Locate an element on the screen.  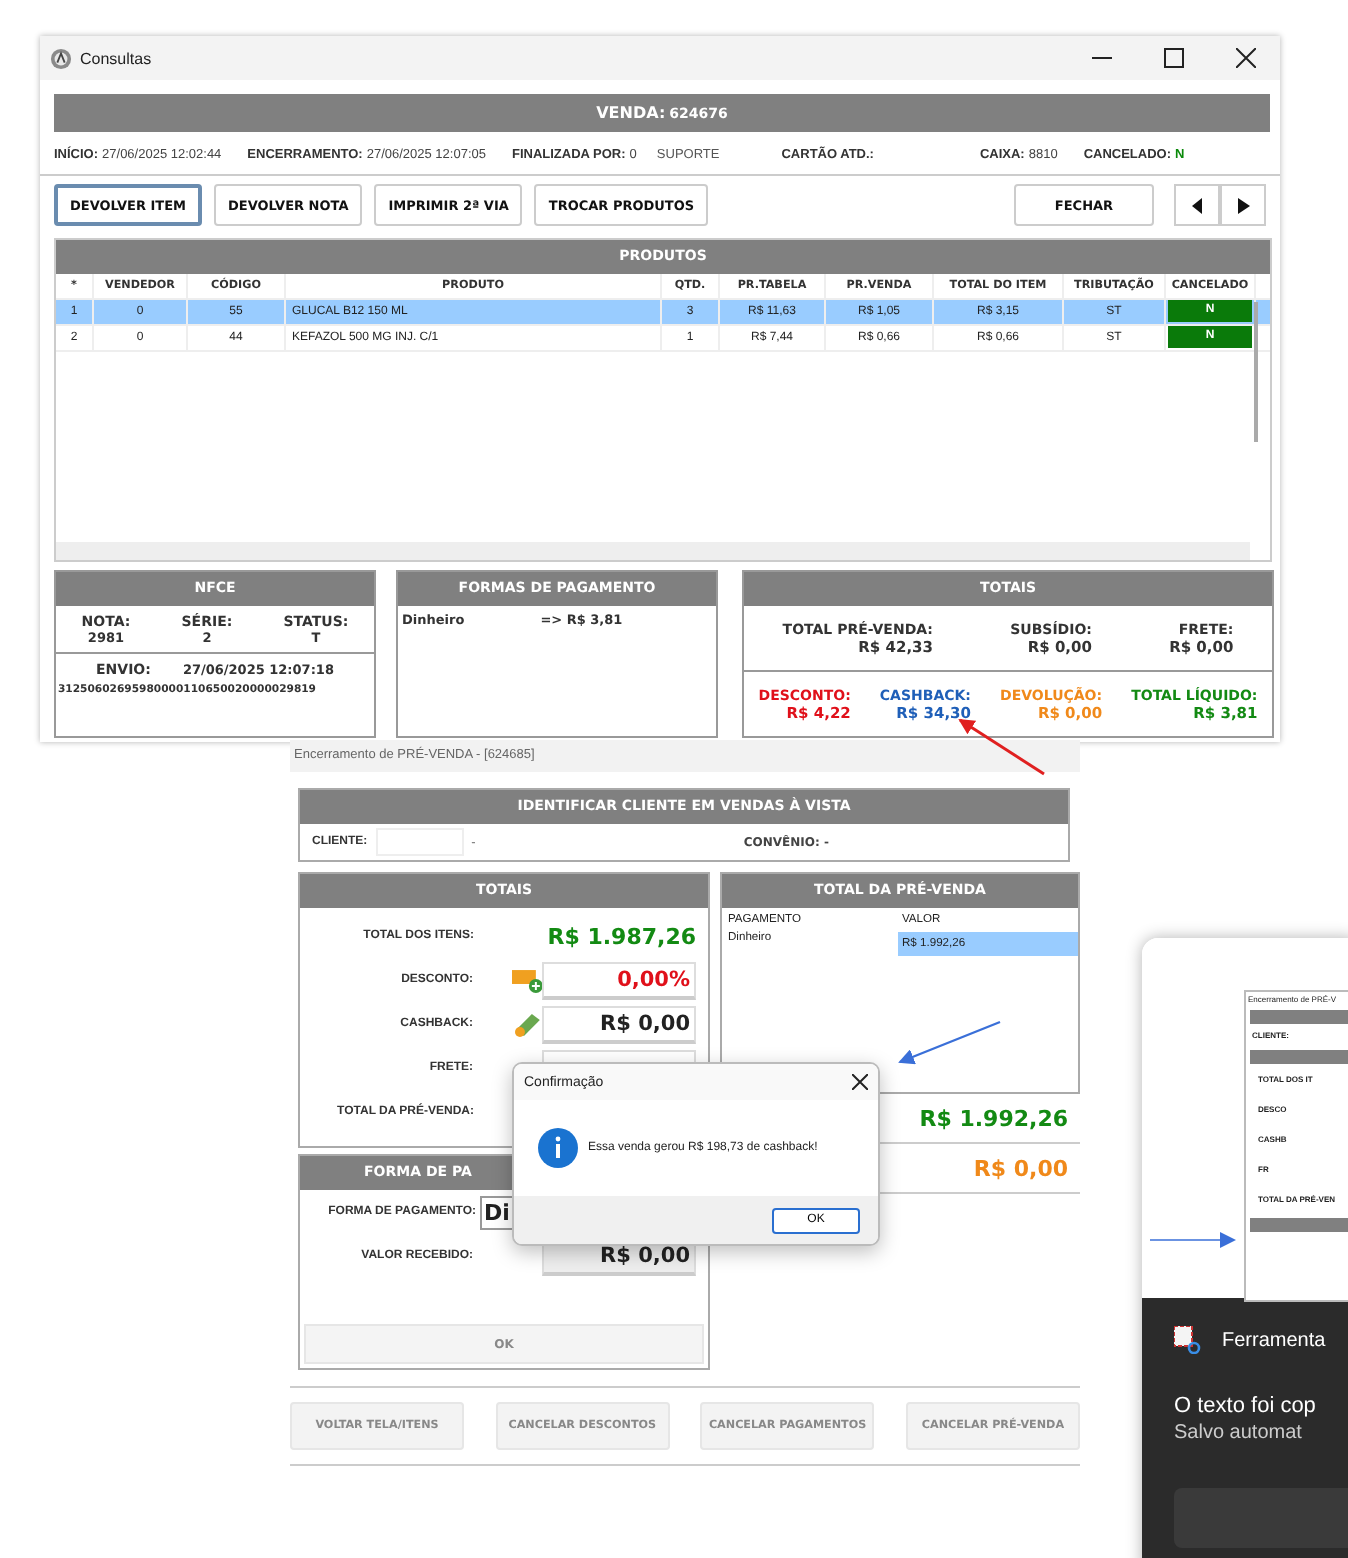
money-icon is located at coordinates (527, 1024).